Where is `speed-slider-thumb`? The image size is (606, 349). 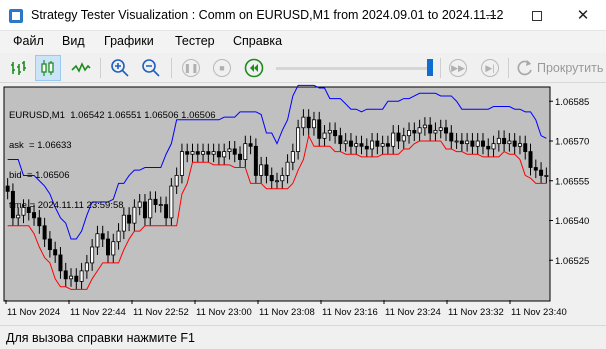 speed-slider-thumb is located at coordinates (430, 67).